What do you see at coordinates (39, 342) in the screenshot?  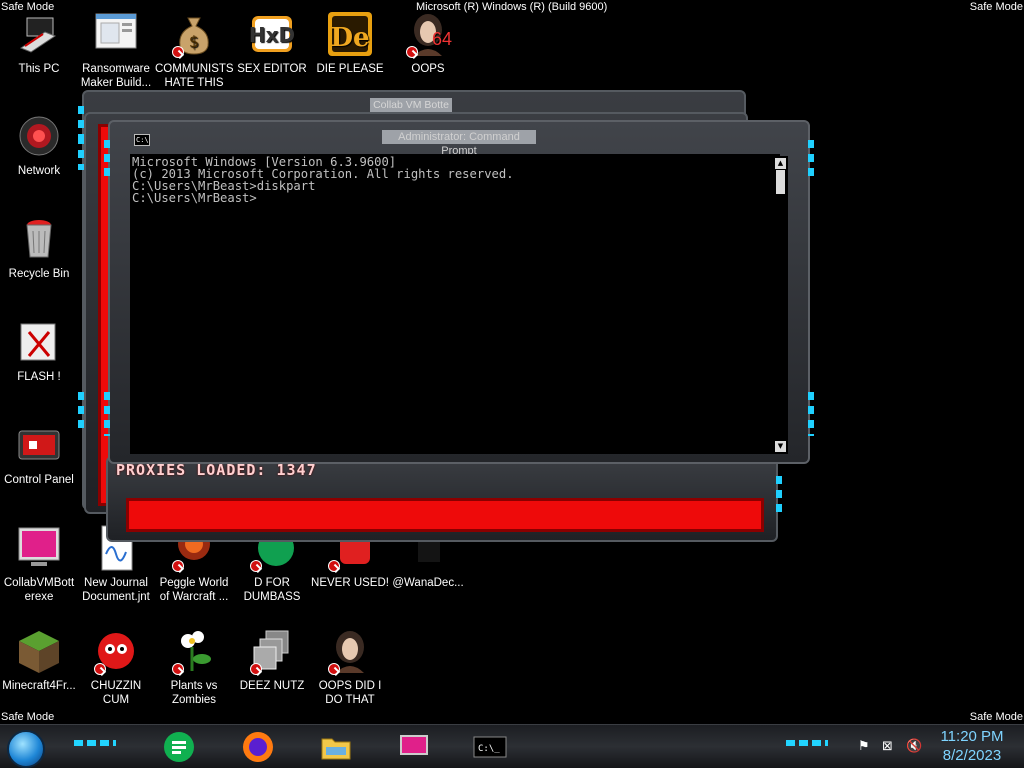 I see `flash-icon` at bounding box center [39, 342].